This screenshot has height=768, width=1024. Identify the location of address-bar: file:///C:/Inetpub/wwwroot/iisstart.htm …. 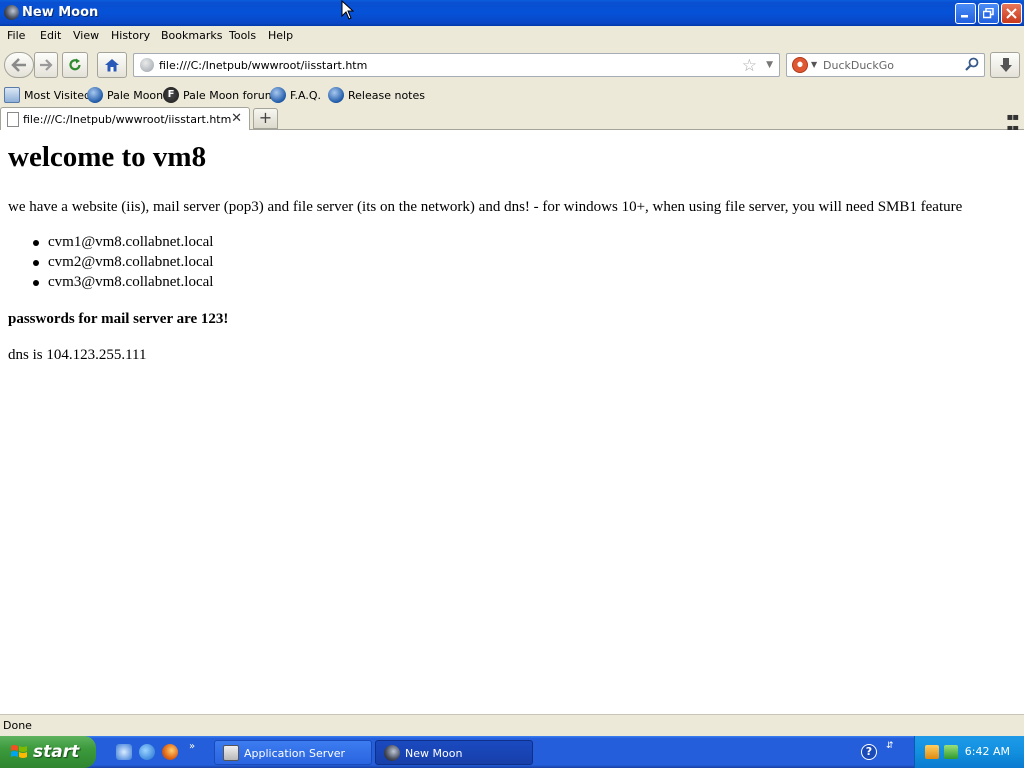
(456, 65).